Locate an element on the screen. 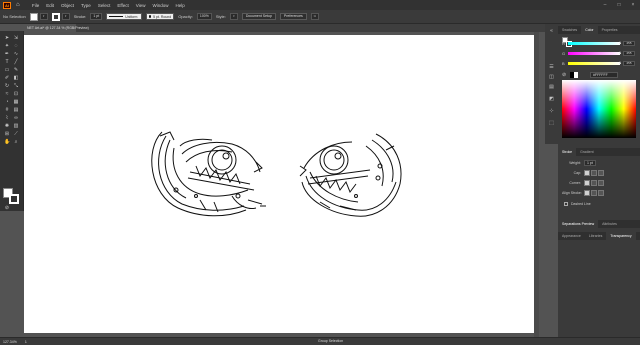 The width and height of the screenshot is (640, 345). right-eye-drawing is located at coordinates (350, 175).